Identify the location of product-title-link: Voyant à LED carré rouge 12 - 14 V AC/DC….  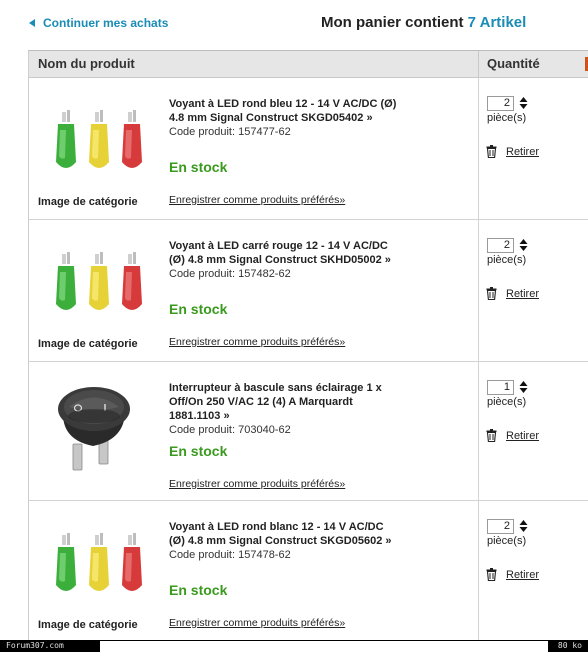
(284, 253).